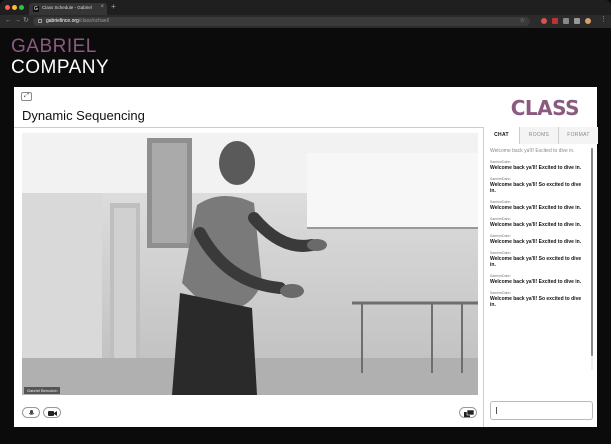 The width and height of the screenshot is (611, 444). I want to click on browser-tab: G Class Schedule - Gabriel ×, so click(68, 9).